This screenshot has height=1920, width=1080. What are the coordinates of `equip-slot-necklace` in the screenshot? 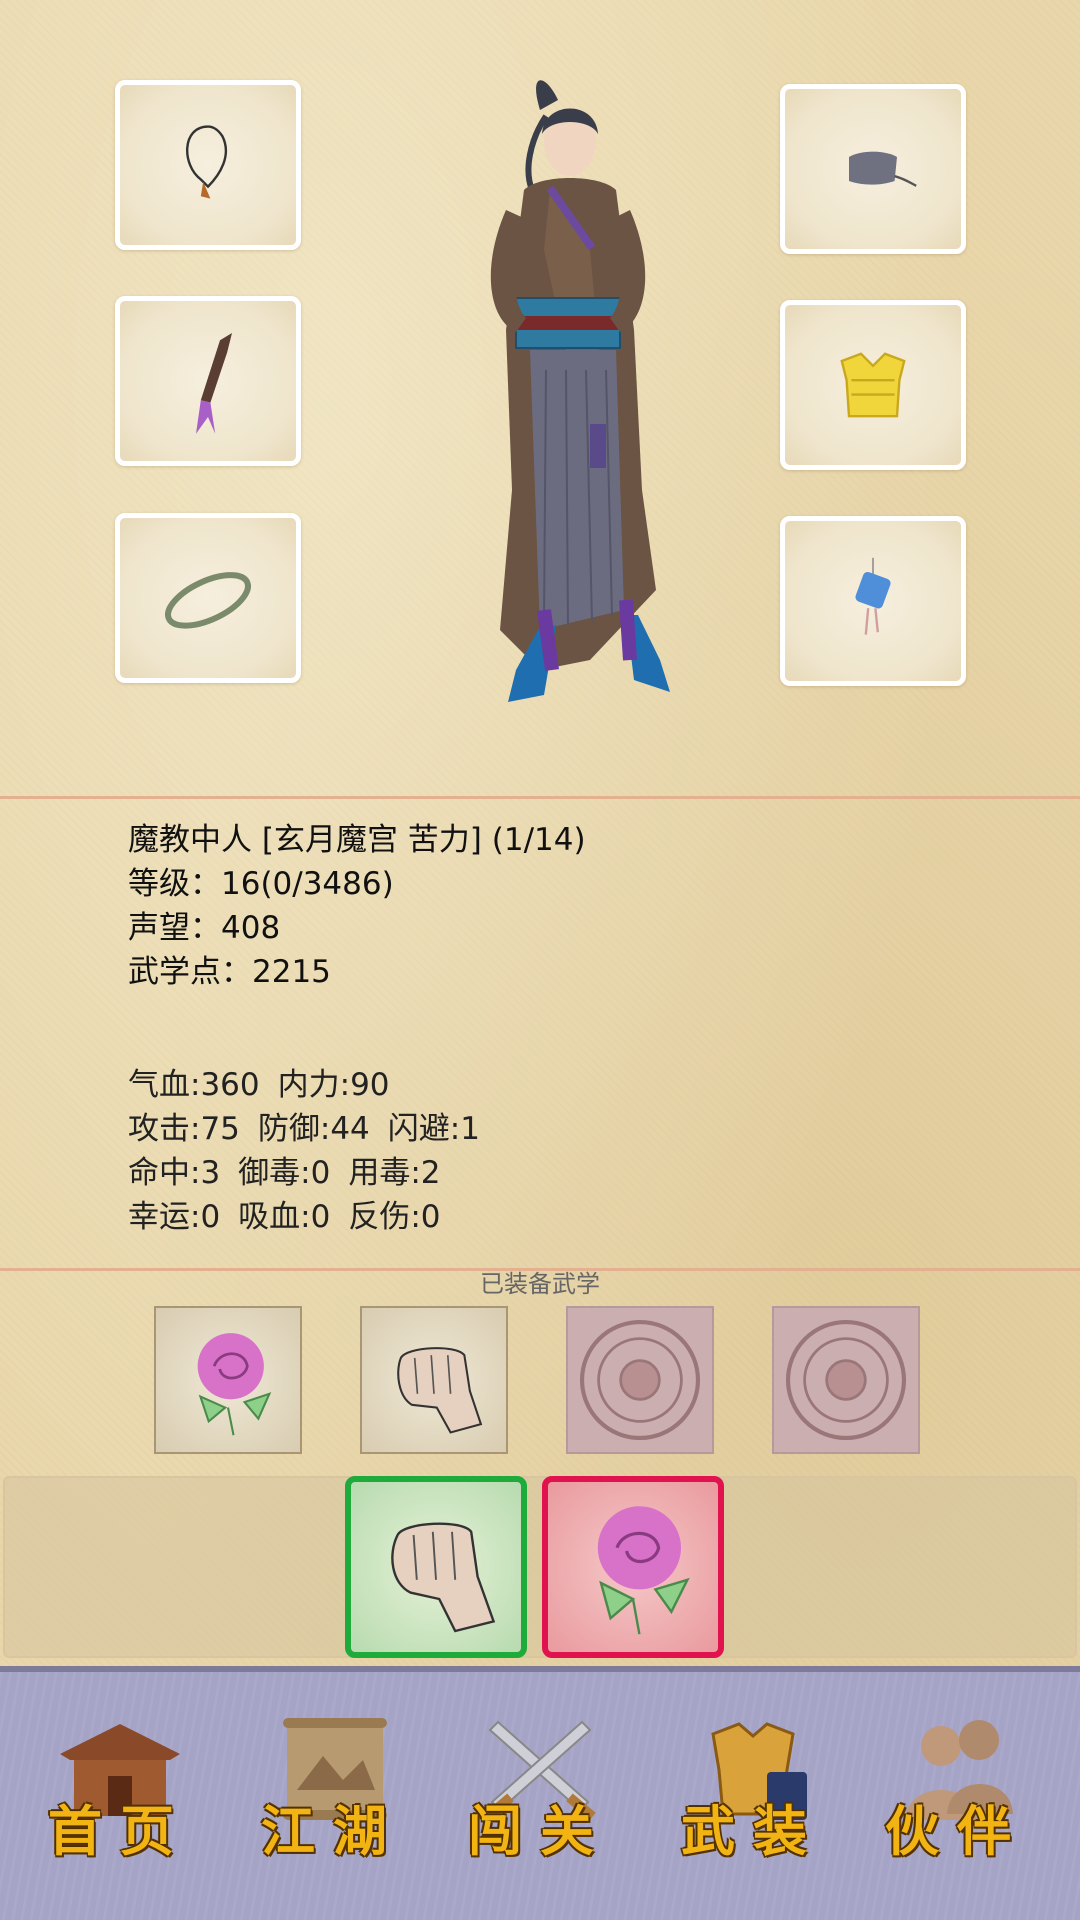 It's located at (208, 165).